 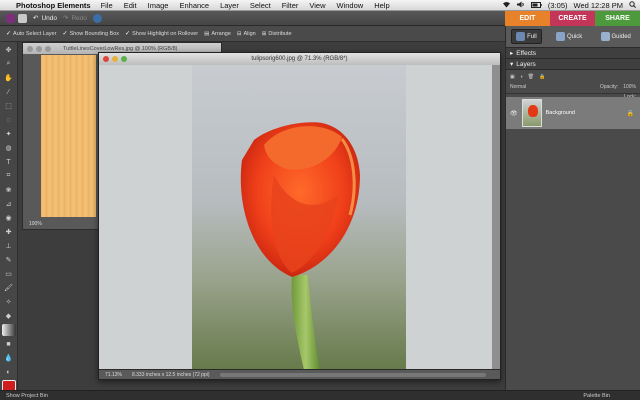 I want to click on eyedropper-tool-icon: ⁄, so click(x=9, y=92).